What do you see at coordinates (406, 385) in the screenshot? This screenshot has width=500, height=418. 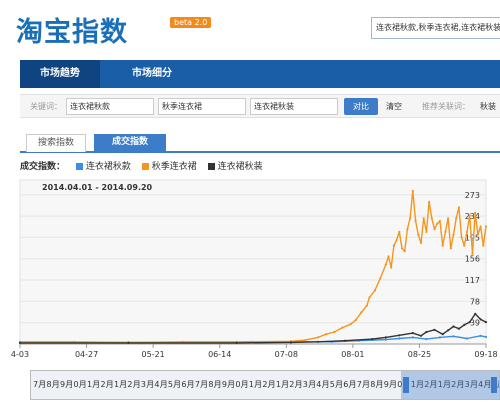 I see `timeline-handle-left` at bounding box center [406, 385].